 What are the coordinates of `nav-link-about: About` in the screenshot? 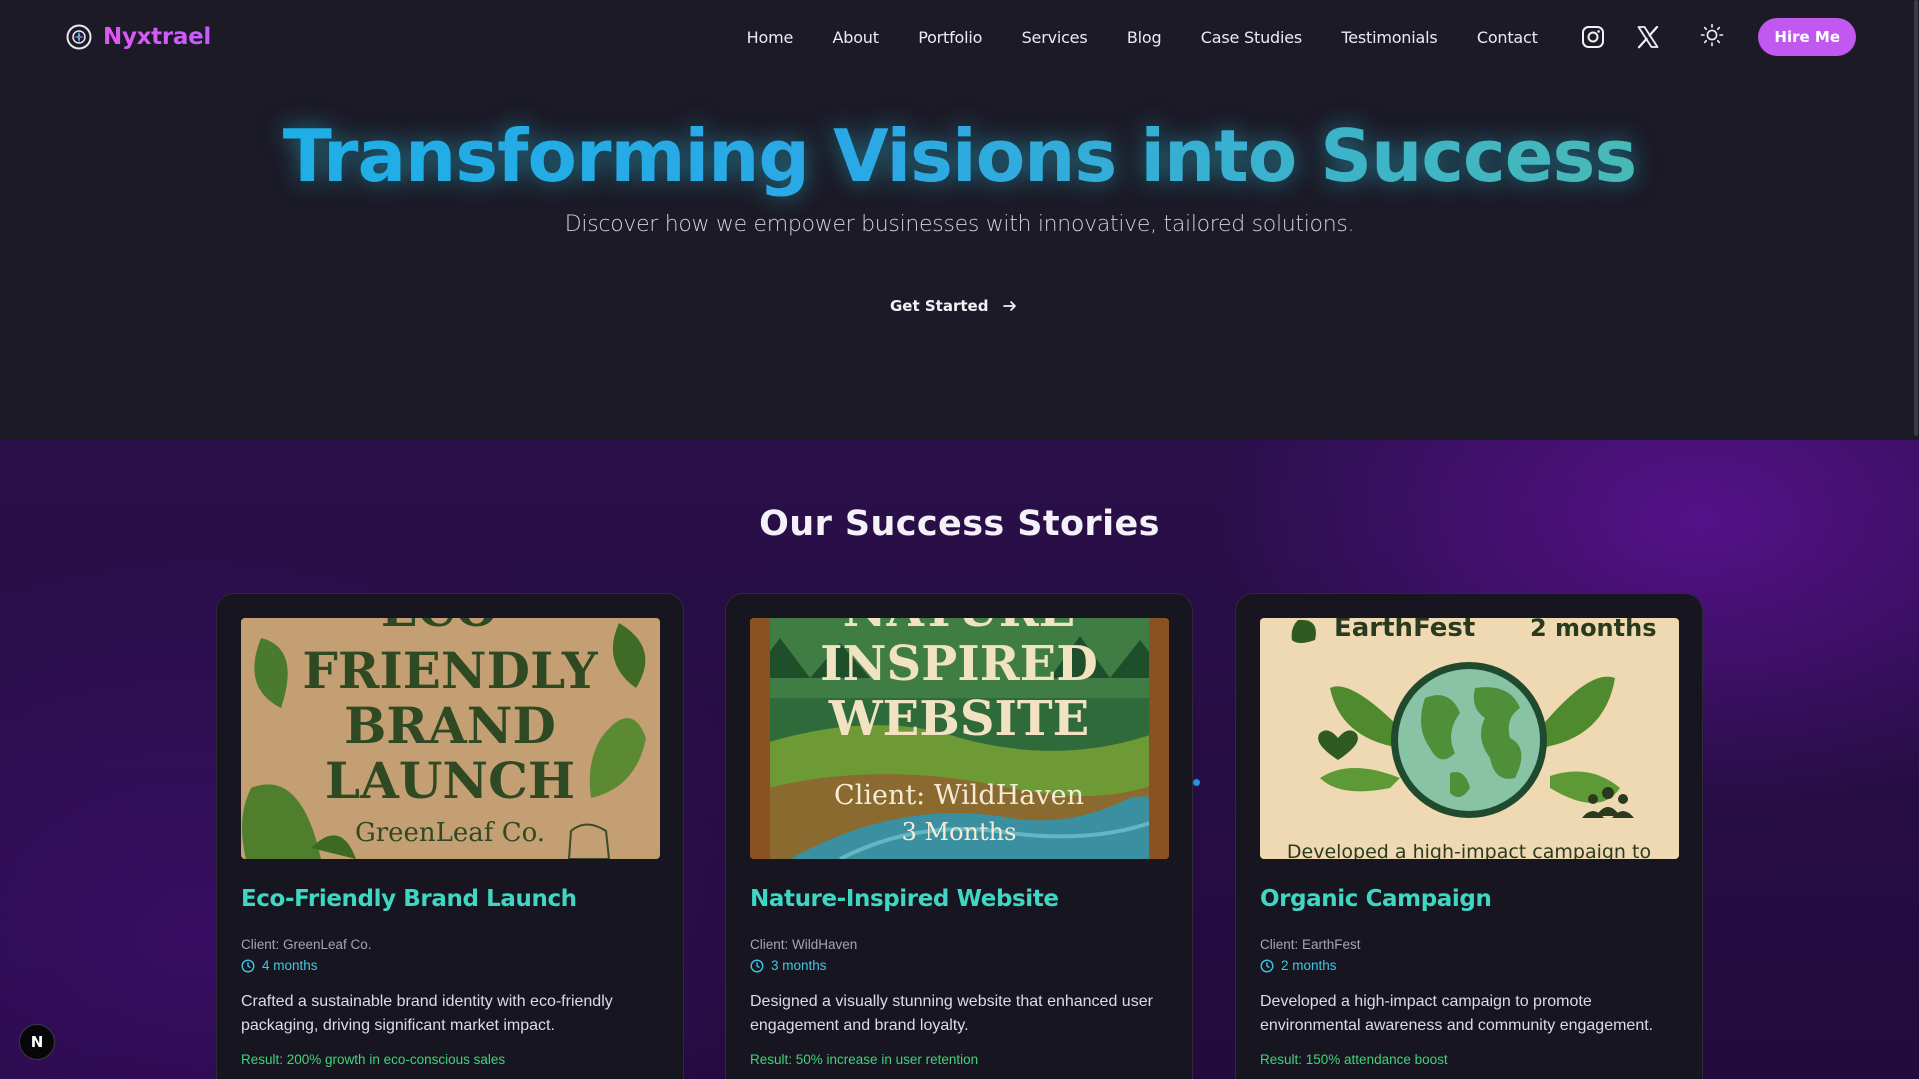 It's located at (856, 37).